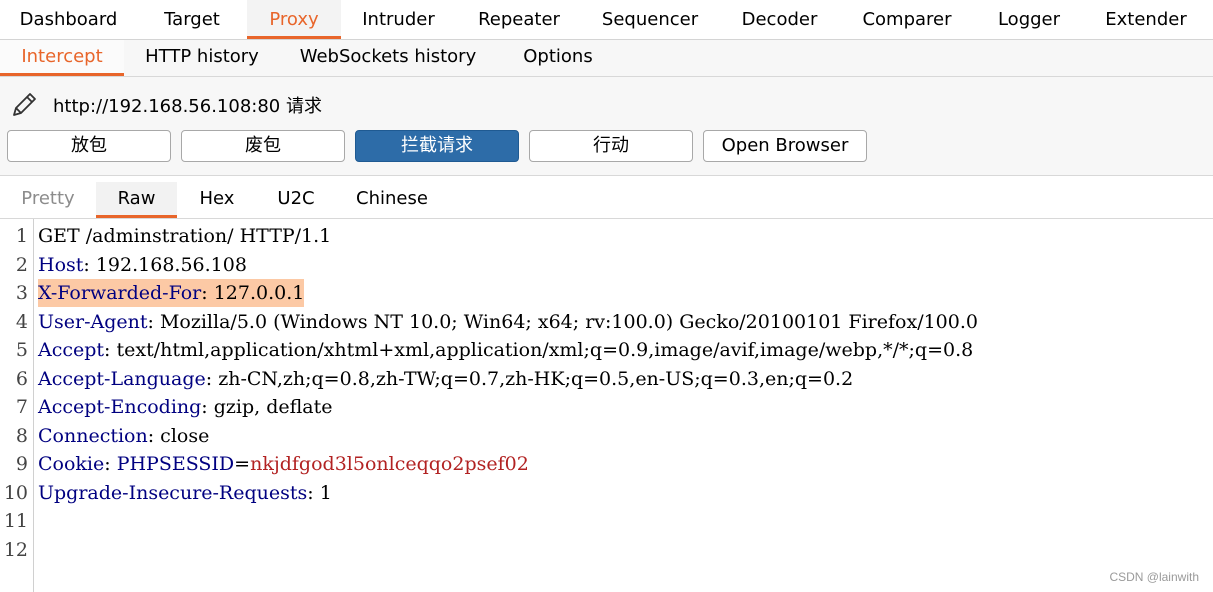 This screenshot has width=1213, height=592. Describe the element at coordinates (650, 19) in the screenshot. I see `tab-sequencer: Sequencer` at that location.